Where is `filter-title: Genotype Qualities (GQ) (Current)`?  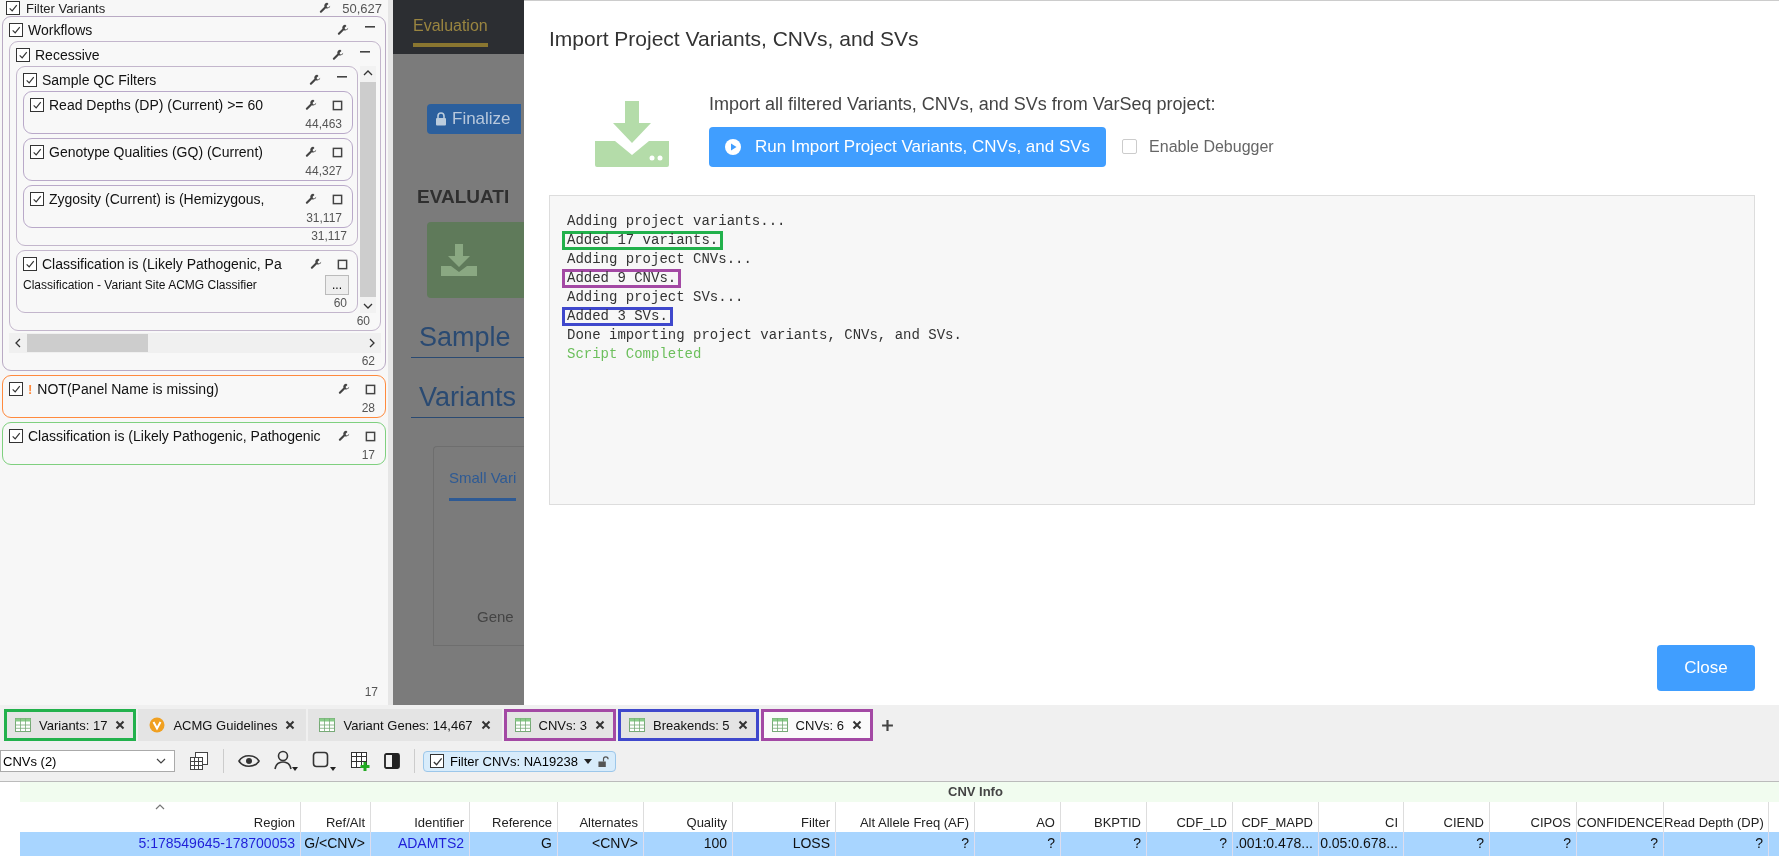 filter-title: Genotype Qualities (GQ) (Current) is located at coordinates (156, 152).